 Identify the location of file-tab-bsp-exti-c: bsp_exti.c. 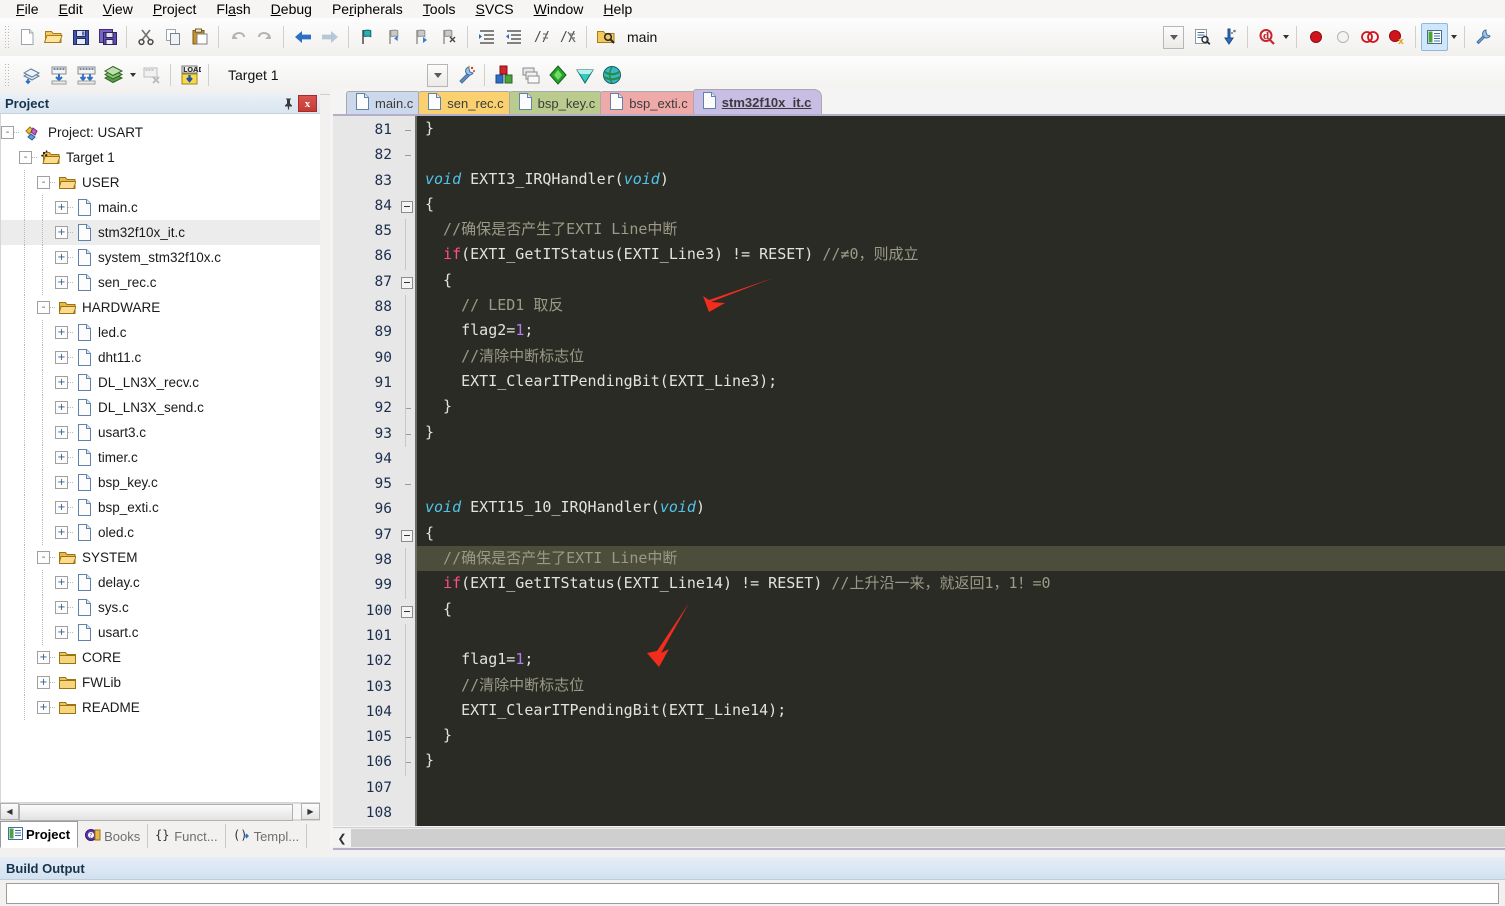
(649, 102).